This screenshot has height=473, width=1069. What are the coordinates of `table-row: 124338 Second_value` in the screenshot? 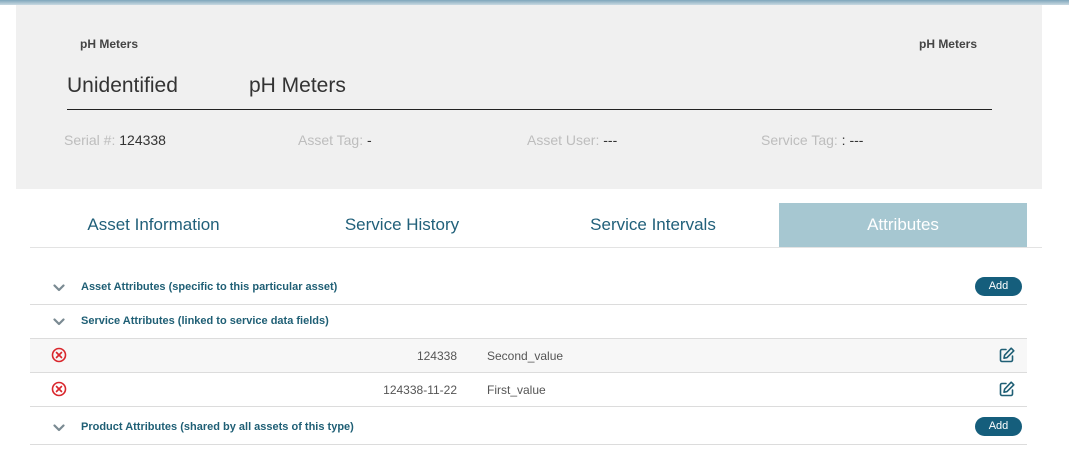 It's located at (528, 356).